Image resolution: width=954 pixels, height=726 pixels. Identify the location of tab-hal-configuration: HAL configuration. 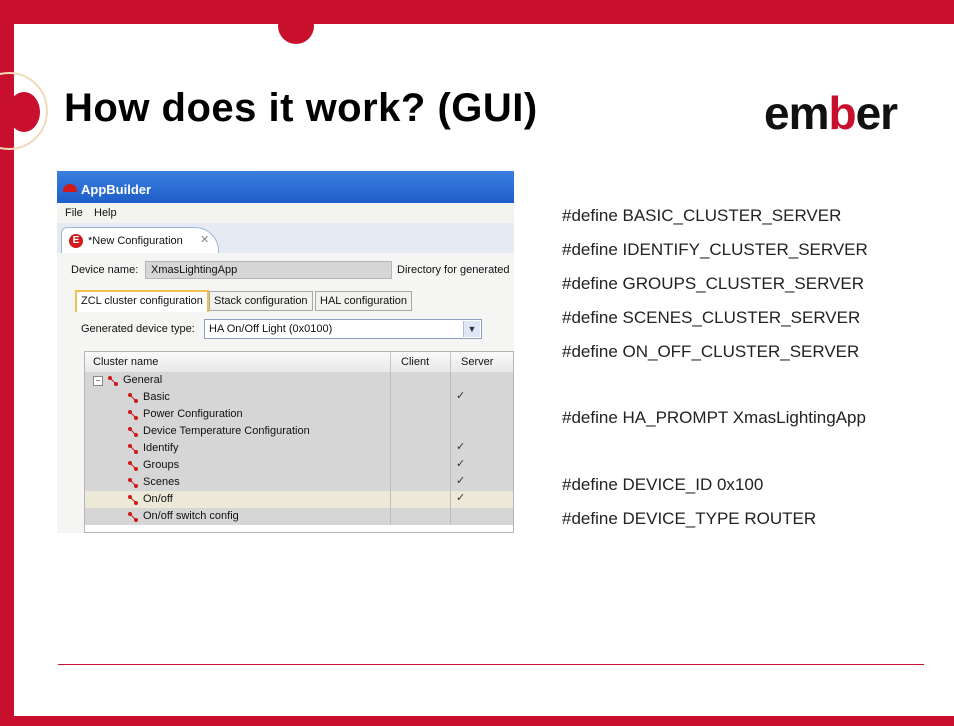
(364, 301).